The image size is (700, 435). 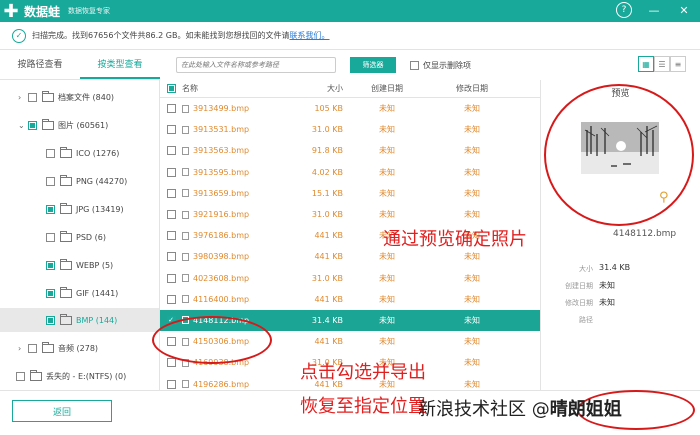 What do you see at coordinates (447, 65) in the screenshot?
I see `deleted-only-label: 仅显示删除项` at bounding box center [447, 65].